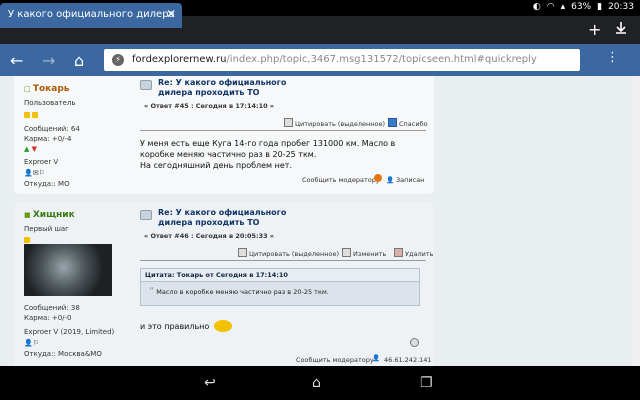  Describe the element at coordinates (175, 326) in the screenshot. I see `post-body-text: и это правильно` at that location.